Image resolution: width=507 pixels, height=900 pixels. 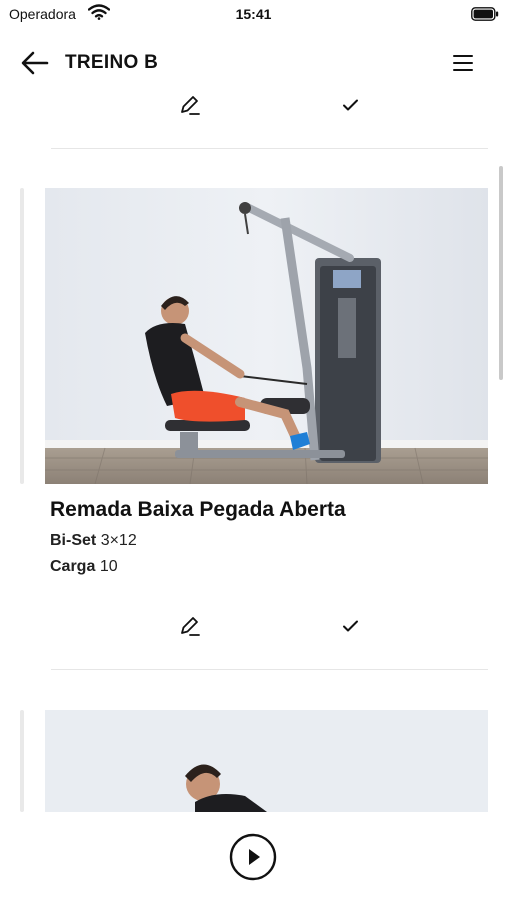 I want to click on previous-card-actions, so click(x=253, y=108).